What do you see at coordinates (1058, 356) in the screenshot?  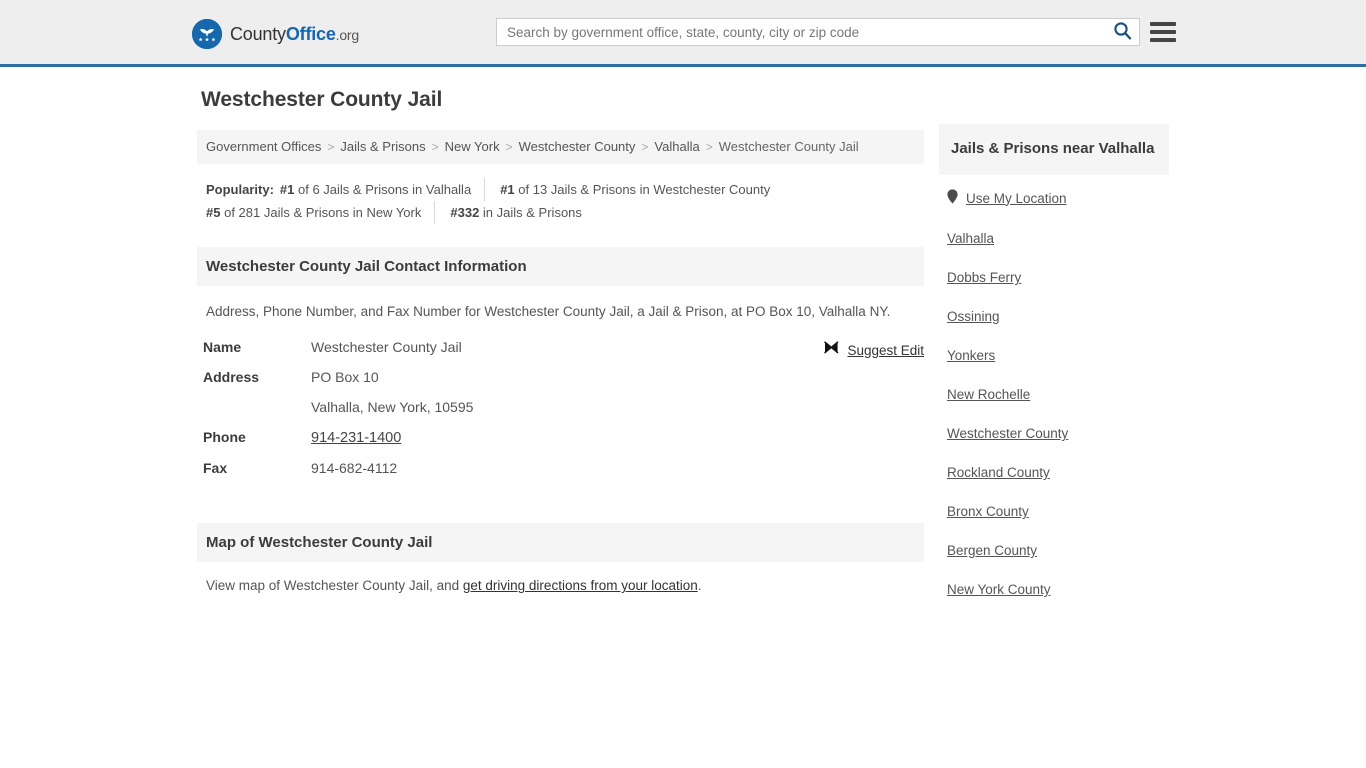 I see `list-item: Yonkers` at bounding box center [1058, 356].